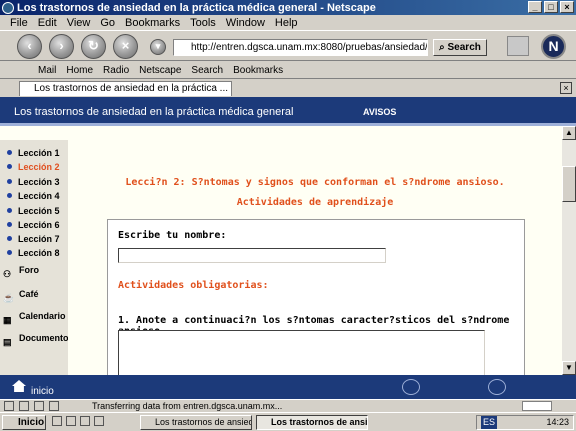 The height and width of the screenshot is (431, 576). Describe the element at coordinates (7, 342) in the screenshot. I see `documents-icon: ▤` at that location.